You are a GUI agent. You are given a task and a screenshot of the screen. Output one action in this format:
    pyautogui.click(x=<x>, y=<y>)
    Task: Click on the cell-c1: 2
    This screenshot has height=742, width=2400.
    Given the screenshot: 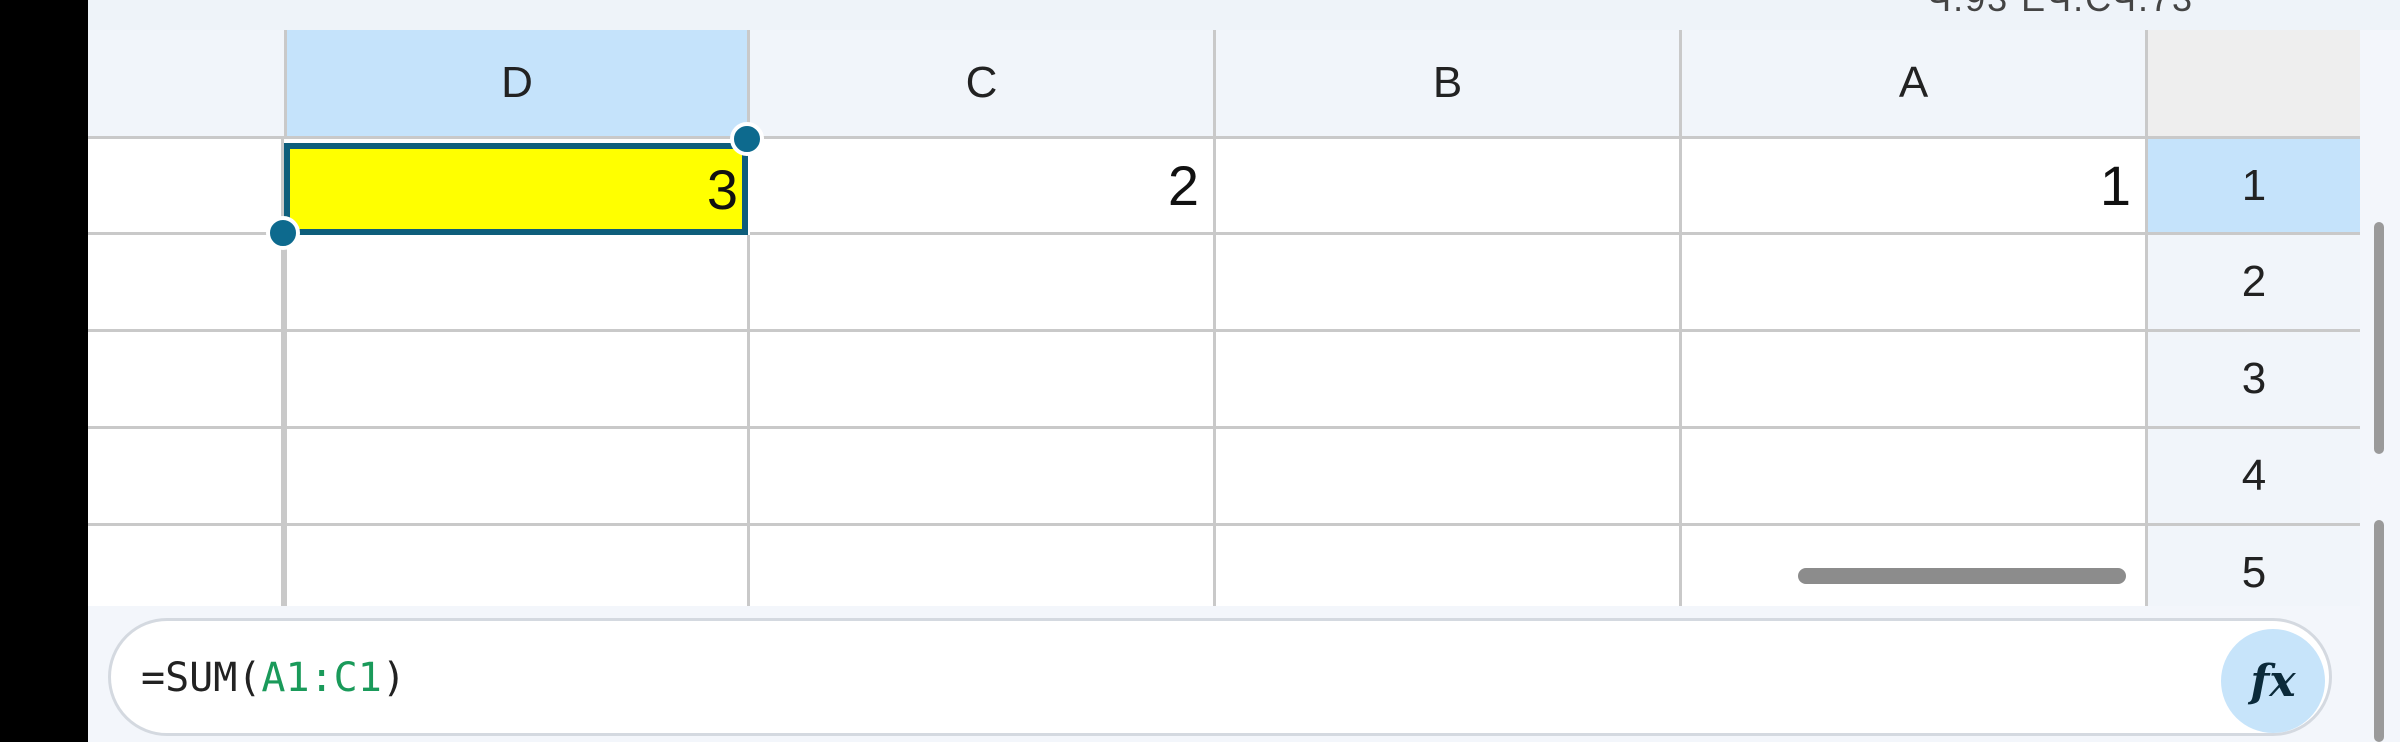 What is the action you would take?
    pyautogui.click(x=983, y=187)
    